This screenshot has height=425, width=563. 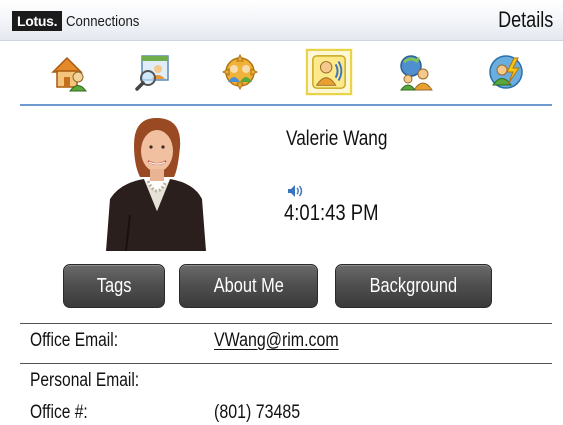 What do you see at coordinates (286, 105) in the screenshot?
I see `toolbar-divider` at bounding box center [286, 105].